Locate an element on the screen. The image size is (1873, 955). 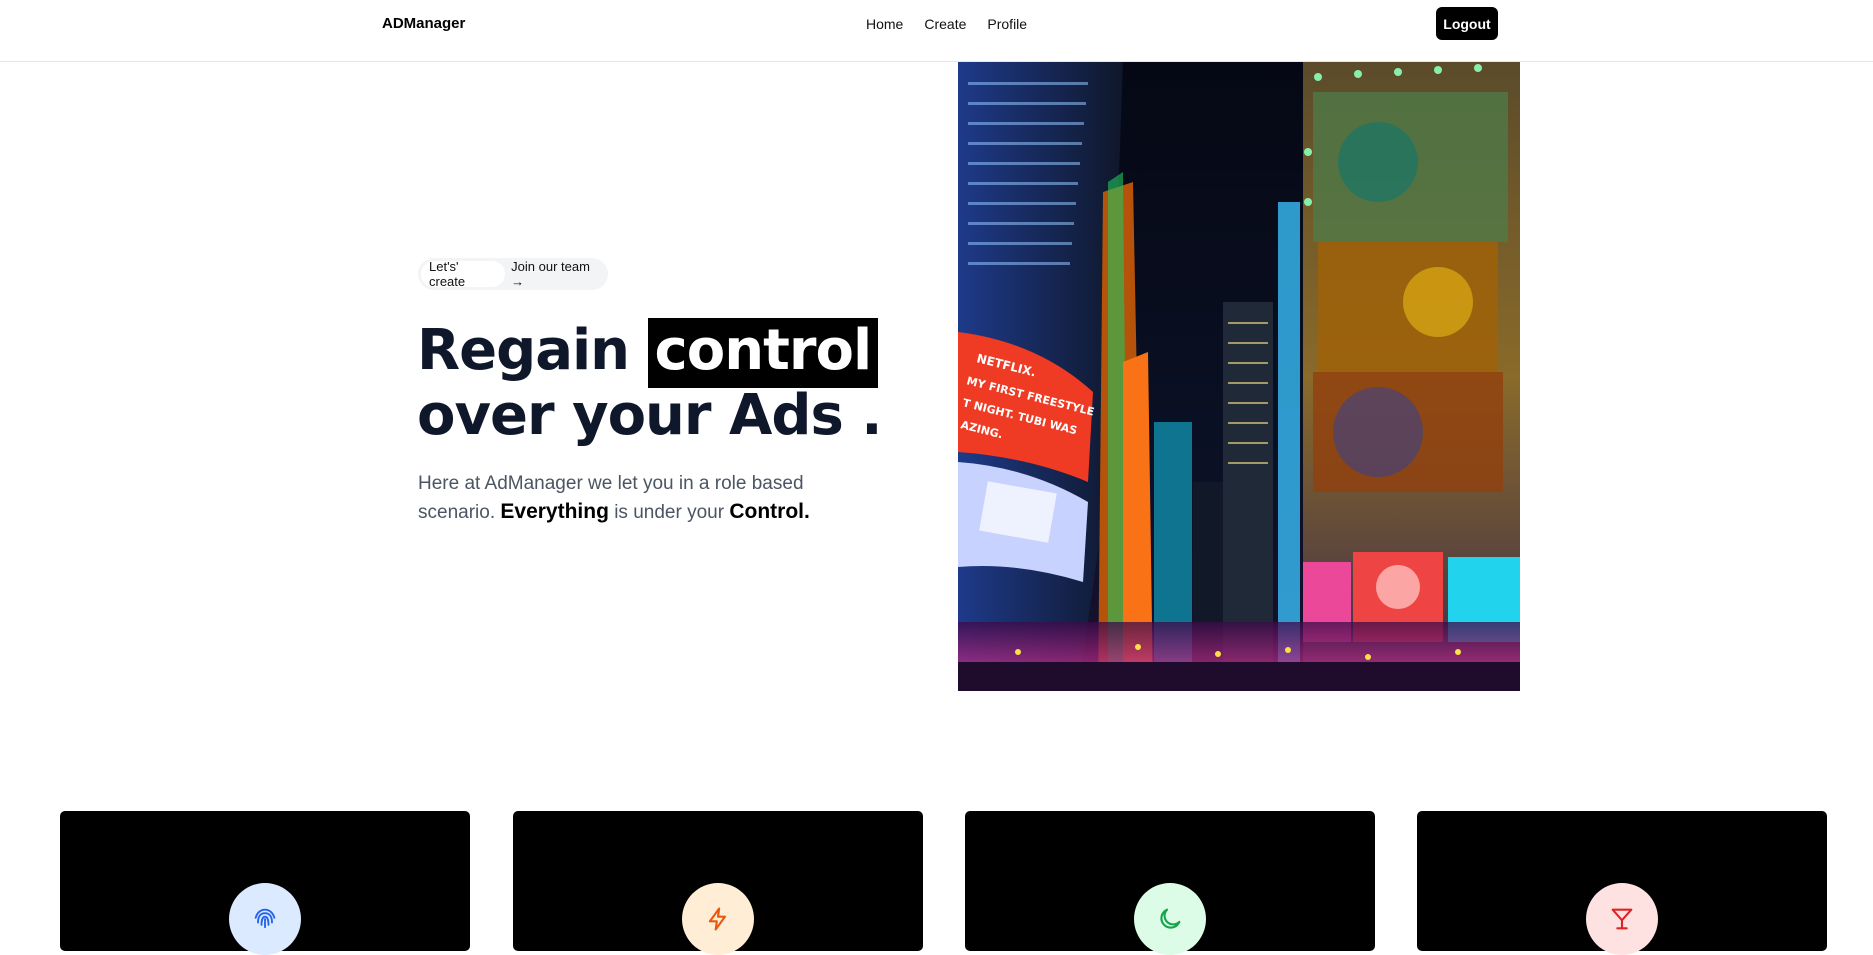
join-team-link: Join our team → is located at coordinates (558, 274).